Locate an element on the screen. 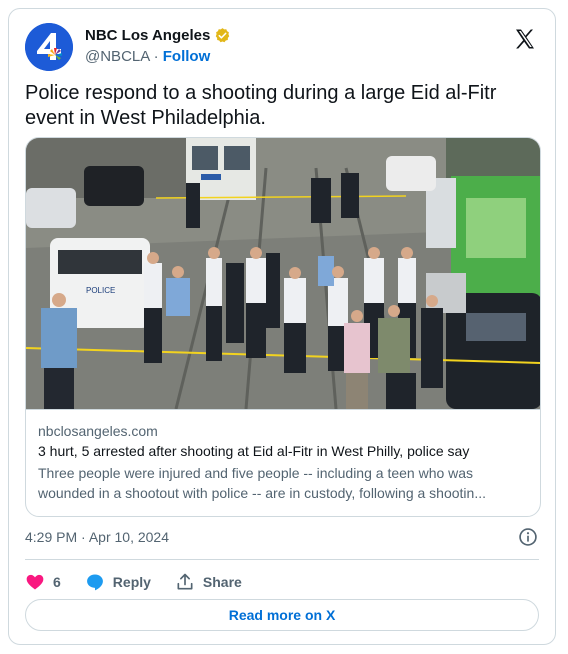 The width and height of the screenshot is (568, 654). heart-icon is located at coordinates (35, 582).